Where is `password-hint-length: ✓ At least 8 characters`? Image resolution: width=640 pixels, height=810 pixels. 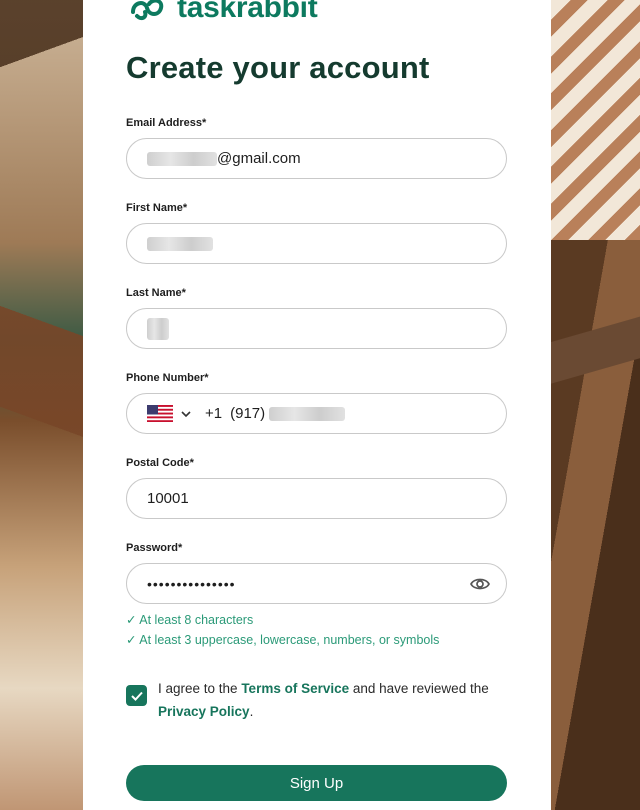 password-hint-length: ✓ At least 8 characters is located at coordinates (190, 620).